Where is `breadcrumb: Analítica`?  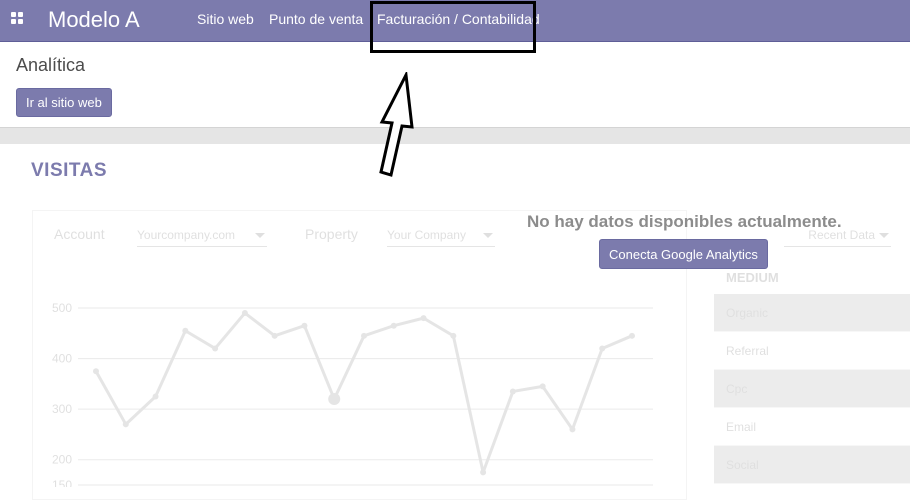
breadcrumb: Analítica is located at coordinates (51, 65).